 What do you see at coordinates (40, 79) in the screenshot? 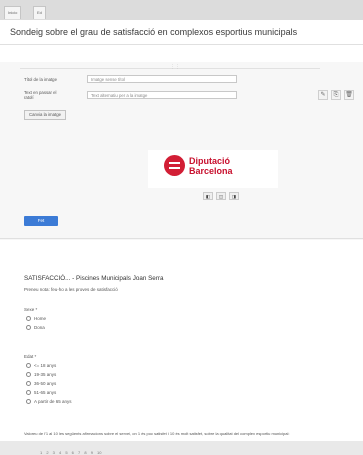
I see `image-title-label: Títol de la imatge` at bounding box center [40, 79].